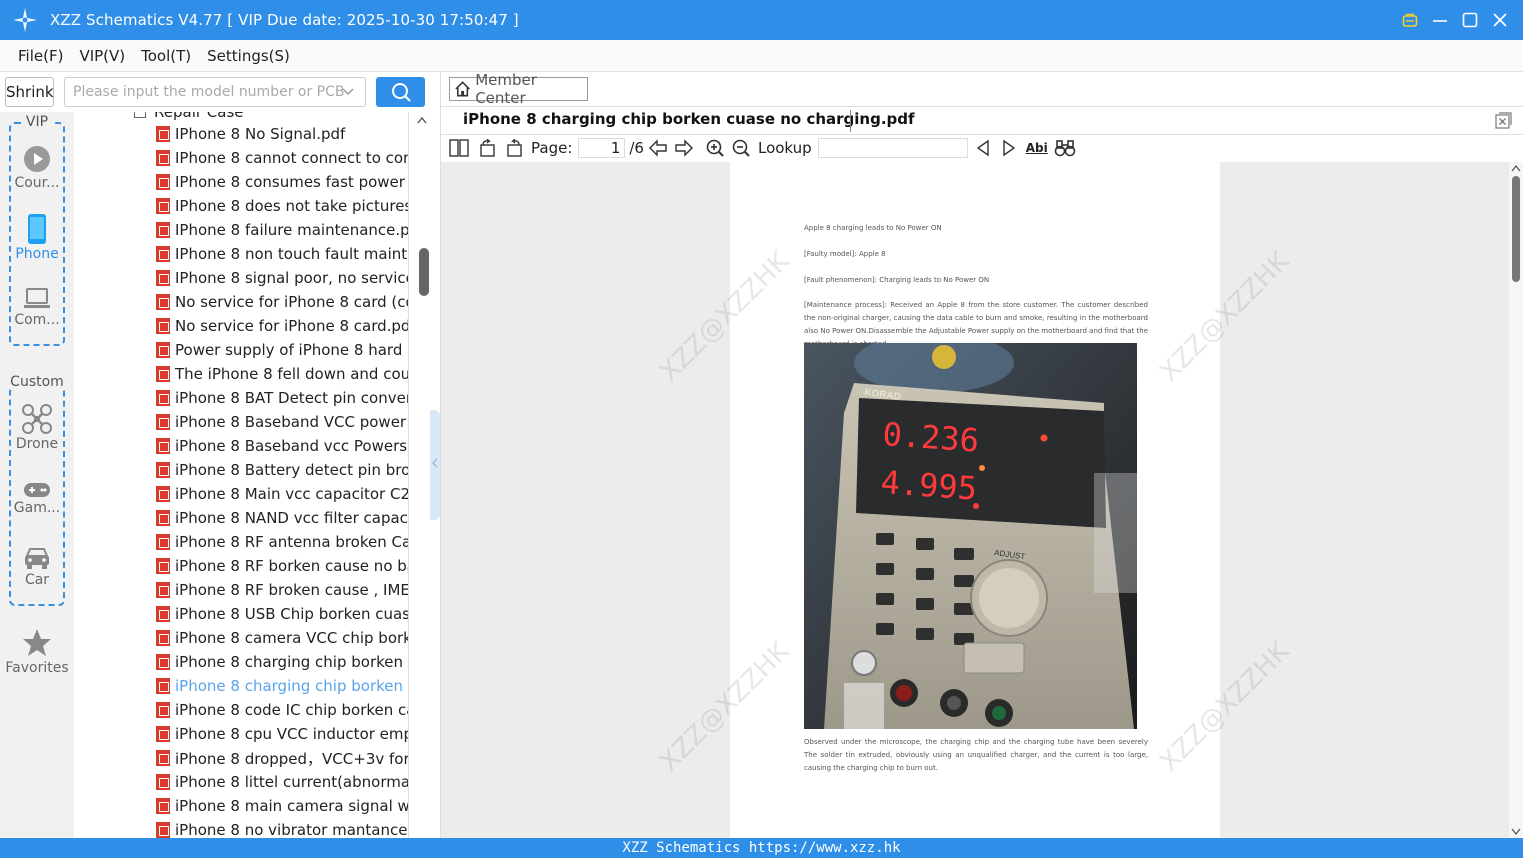  What do you see at coordinates (514, 148) in the screenshot?
I see `rotate-right-icon` at bounding box center [514, 148].